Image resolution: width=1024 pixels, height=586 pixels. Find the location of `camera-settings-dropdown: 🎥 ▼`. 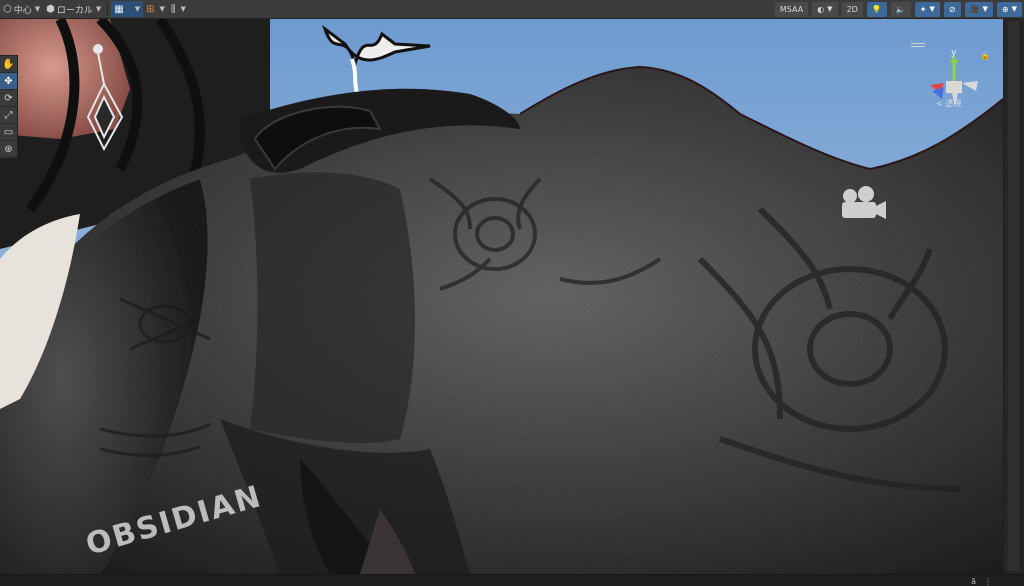

camera-settings-dropdown: 🎥 ▼ is located at coordinates (978, 9).